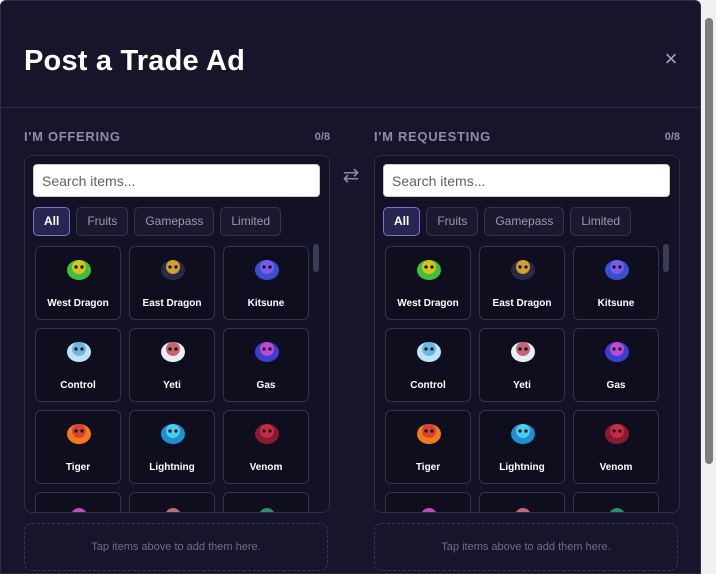 The image size is (716, 574). I want to click on requesting-scrollbar, so click(666, 258).